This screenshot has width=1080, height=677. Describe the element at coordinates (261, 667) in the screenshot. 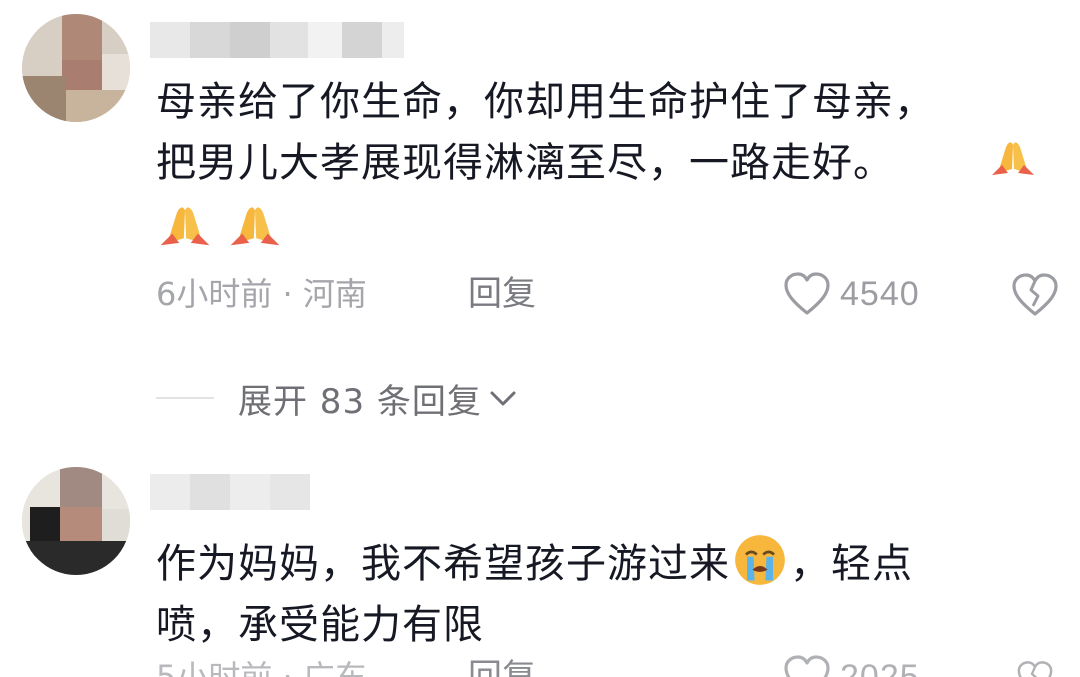

I see `comment-meta: 5小时前 · 广东` at that location.